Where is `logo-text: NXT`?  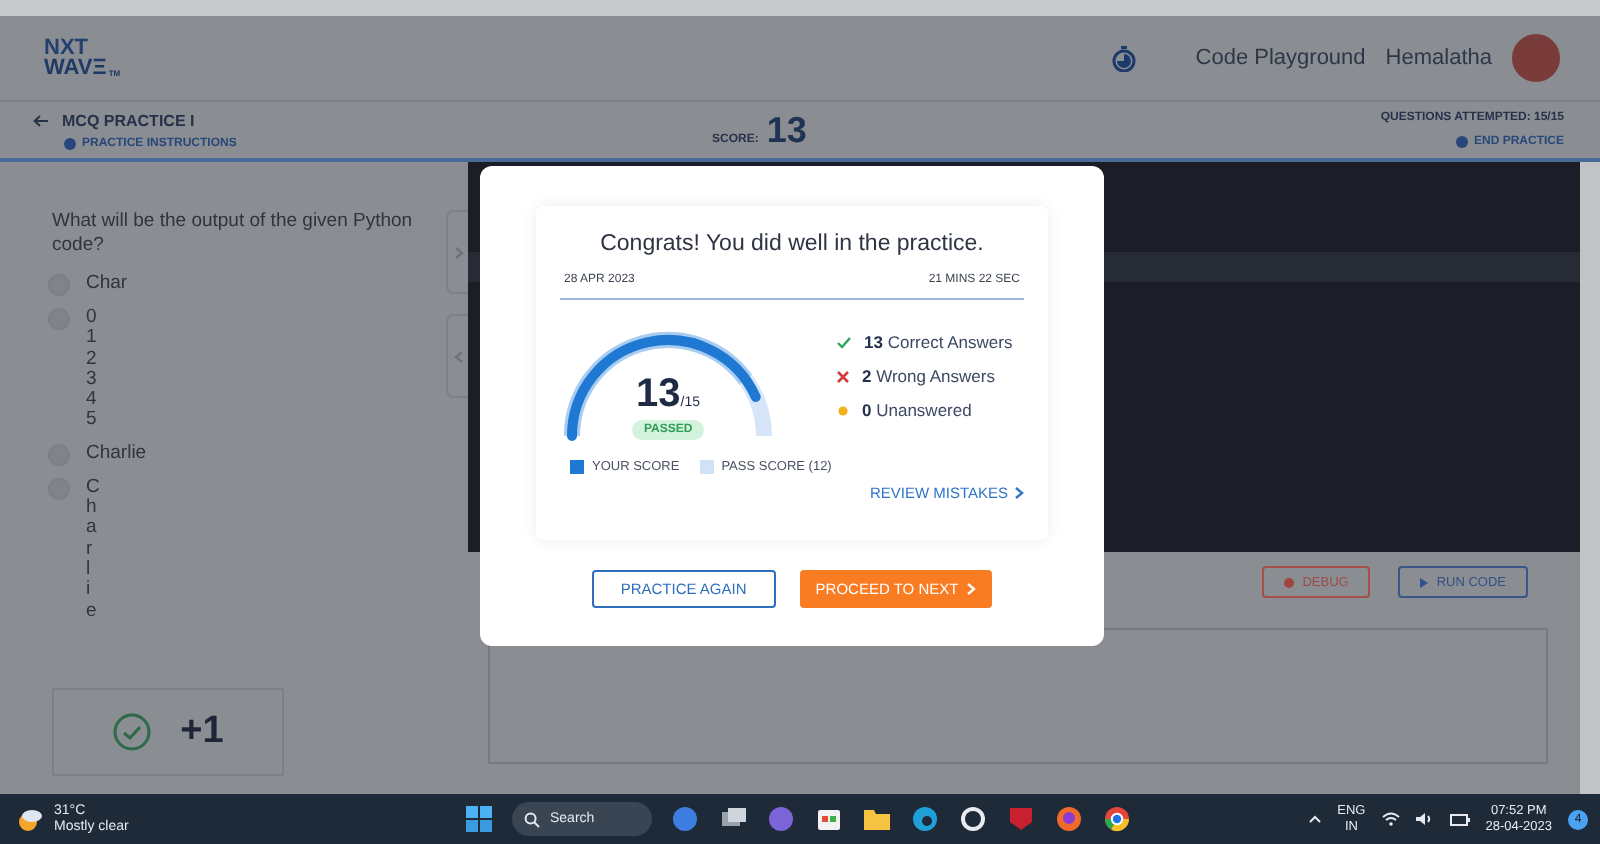
logo-text: NXT is located at coordinates (66, 48).